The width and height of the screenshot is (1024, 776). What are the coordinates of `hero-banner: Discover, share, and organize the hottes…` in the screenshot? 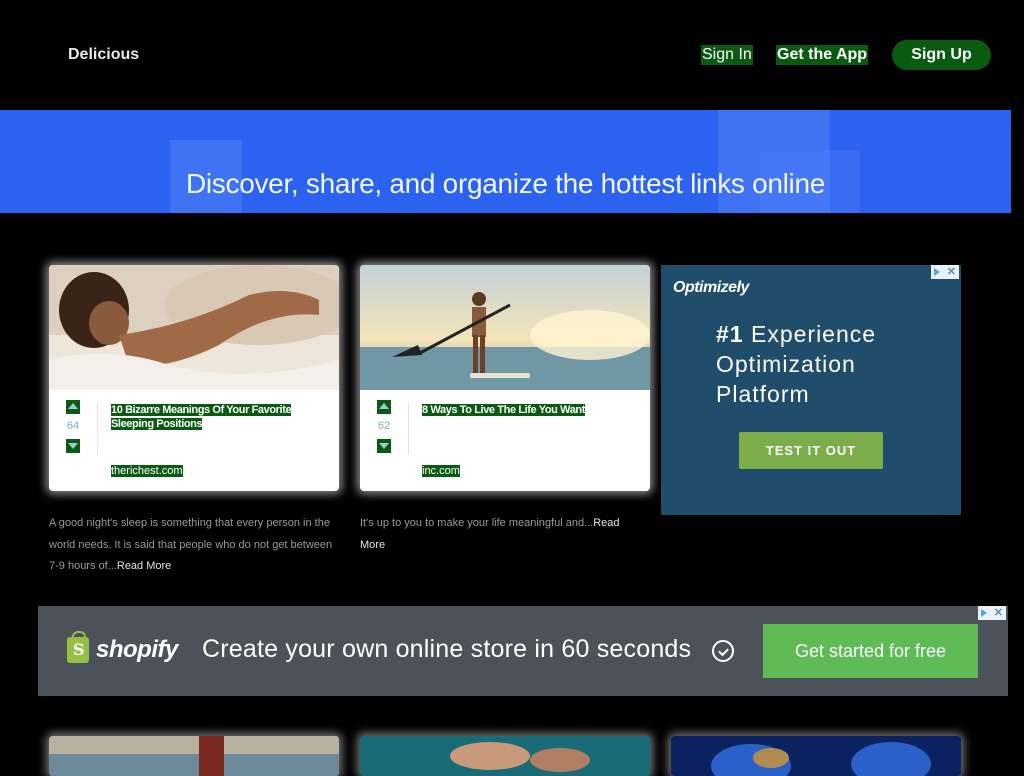 It's located at (505, 161).